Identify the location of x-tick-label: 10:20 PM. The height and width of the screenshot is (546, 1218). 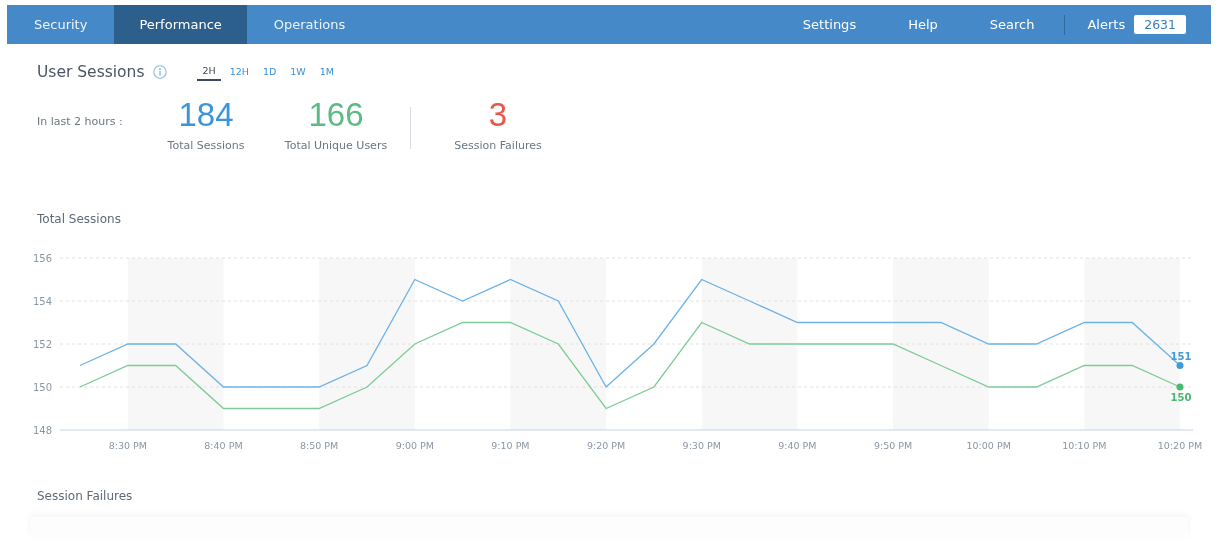
(1180, 445).